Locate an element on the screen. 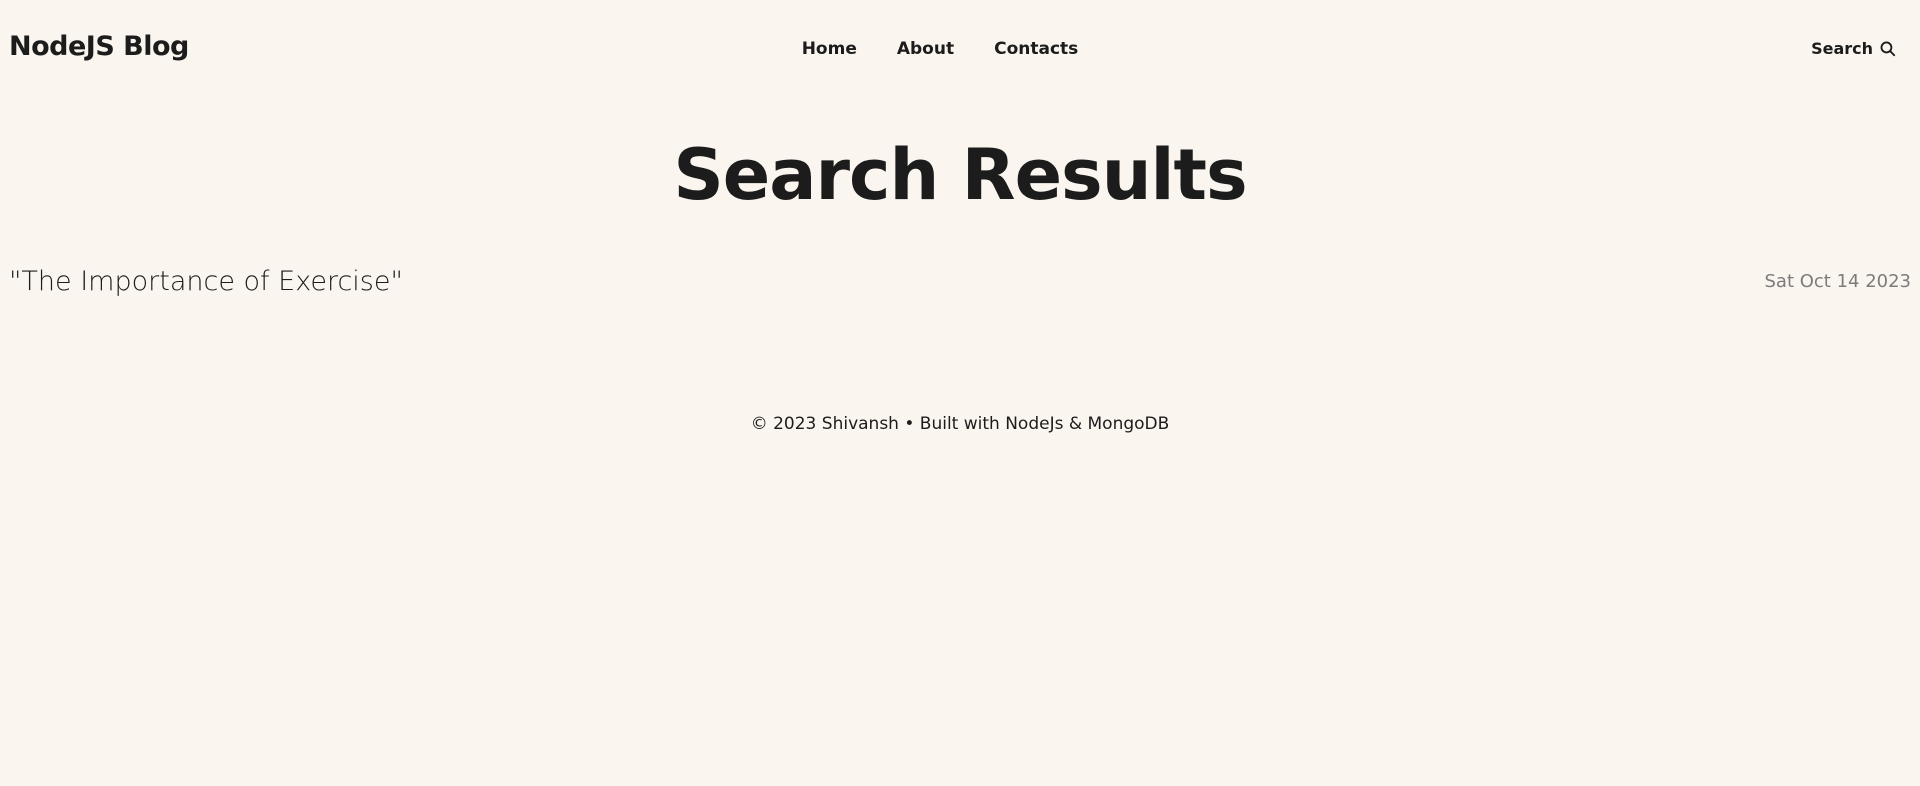  main-nav: Home About Contacts is located at coordinates (960, 49).